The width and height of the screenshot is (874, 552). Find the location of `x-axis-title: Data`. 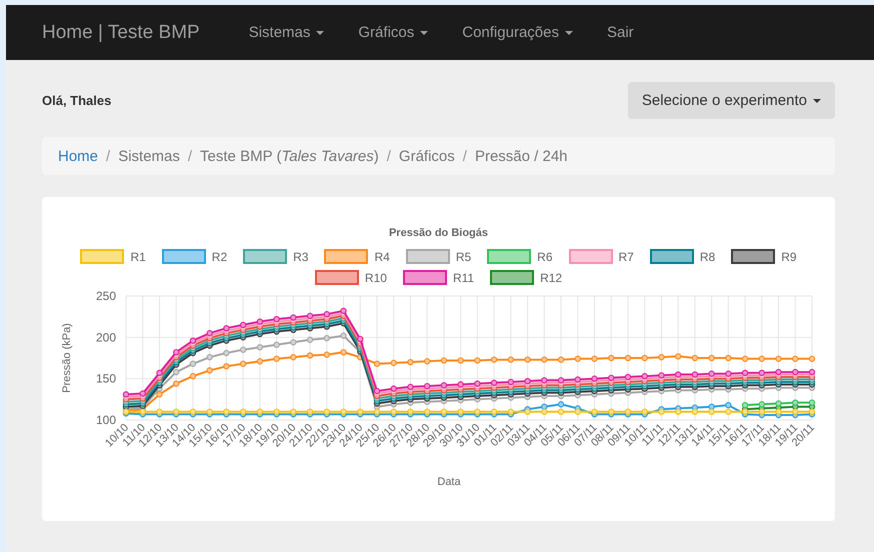

x-axis-title: Data is located at coordinates (449, 482).